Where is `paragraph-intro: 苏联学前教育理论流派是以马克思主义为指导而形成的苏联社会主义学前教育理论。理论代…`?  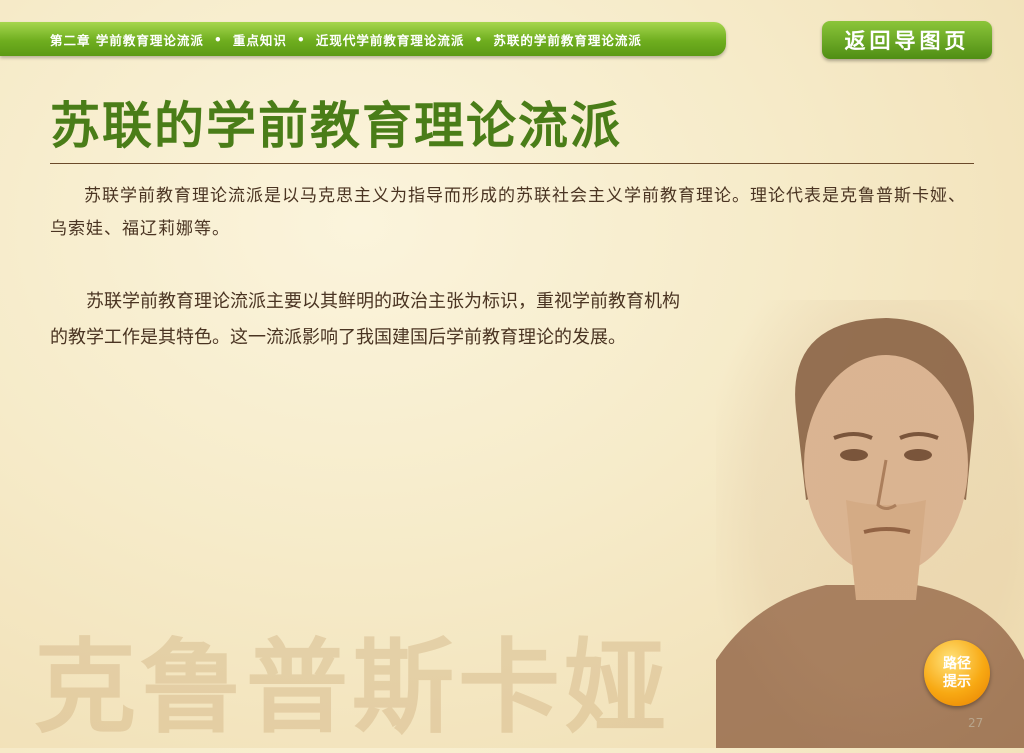 paragraph-intro: 苏联学前教育理论流派是以马克思主义为指导而形成的苏联社会主义学前教育理论。理论代… is located at coordinates (508, 212).